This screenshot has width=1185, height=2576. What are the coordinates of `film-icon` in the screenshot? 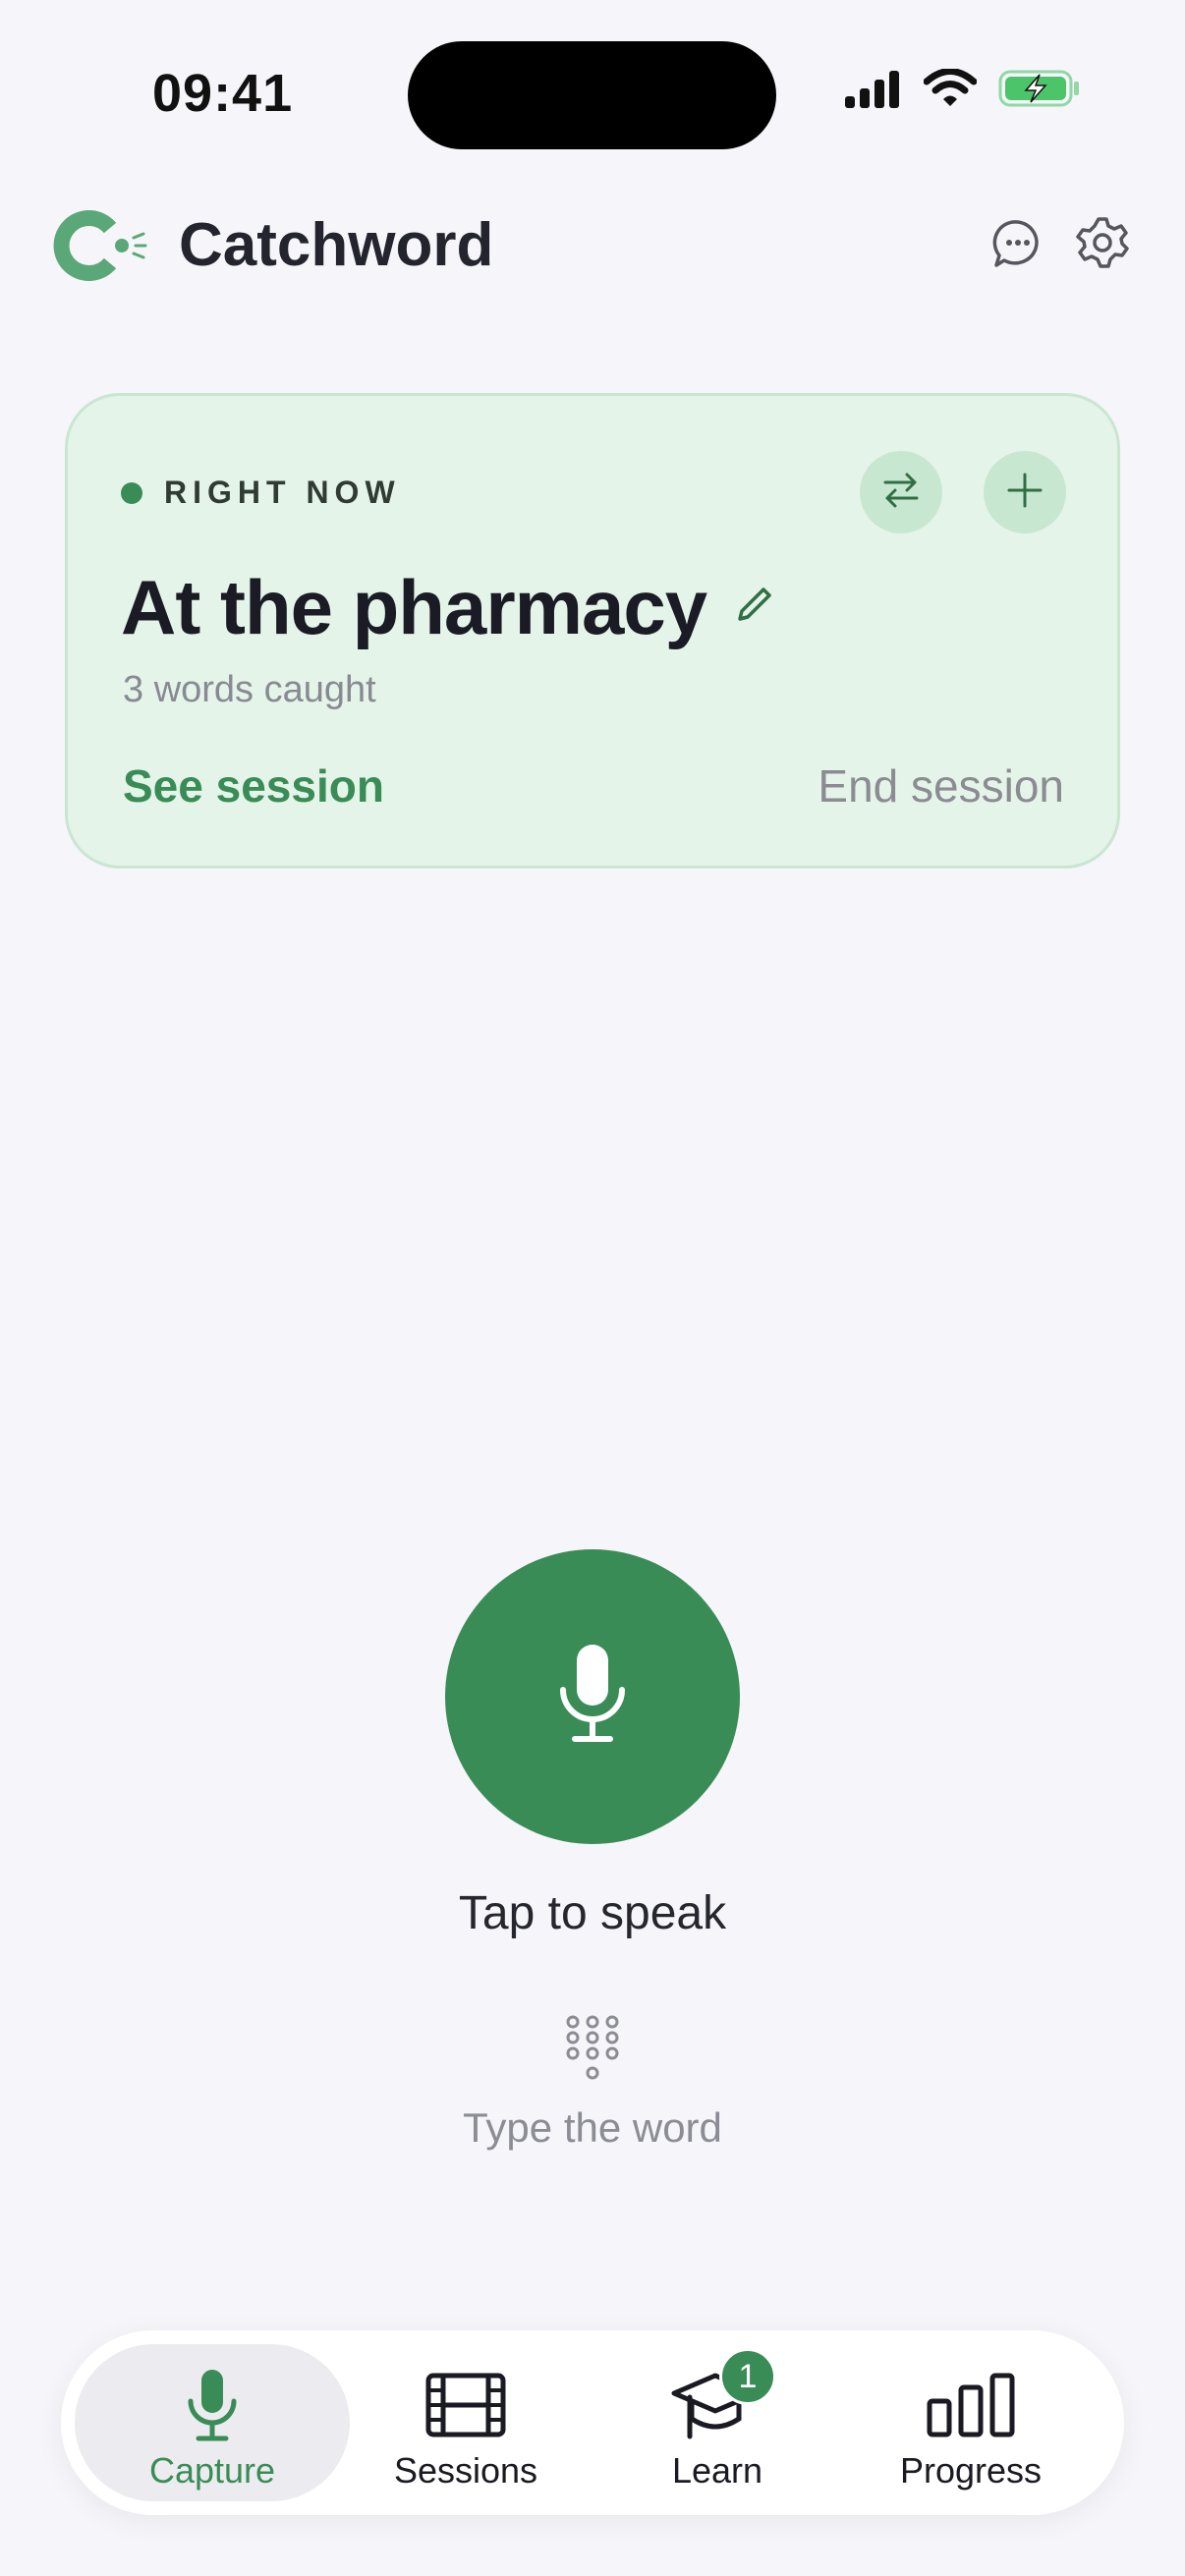 It's located at (466, 2405).